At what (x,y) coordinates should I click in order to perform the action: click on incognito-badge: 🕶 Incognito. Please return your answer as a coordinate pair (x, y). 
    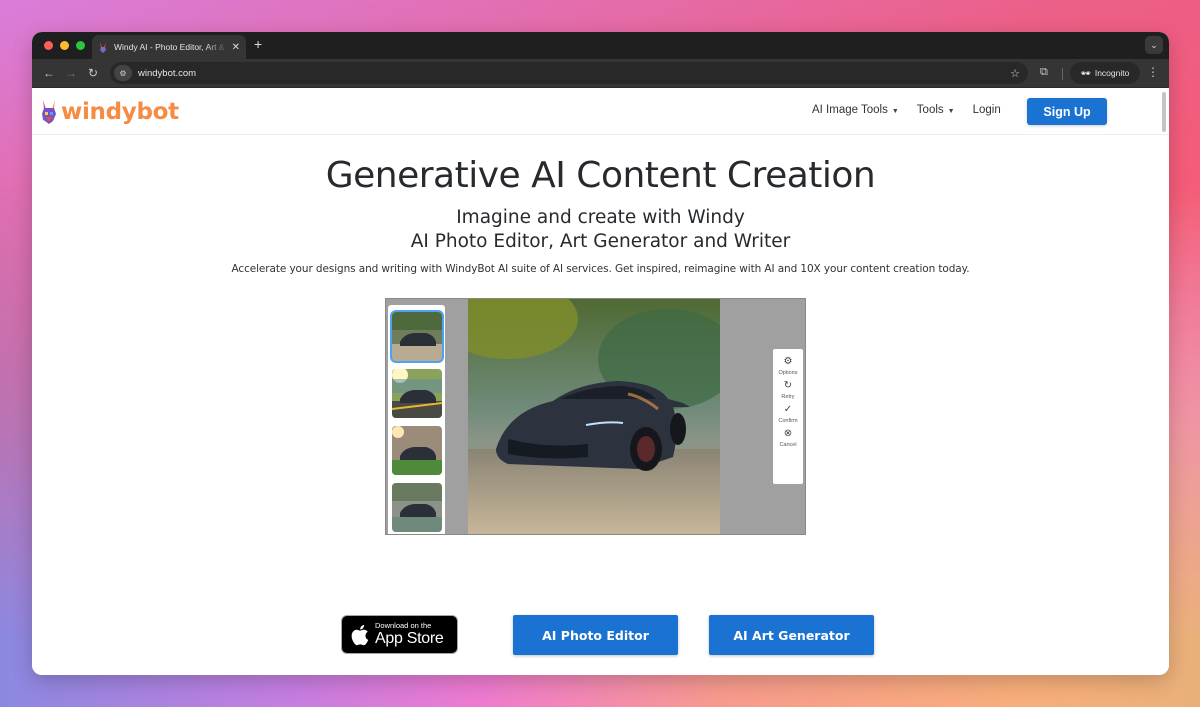
    Looking at the image, I should click on (1105, 73).